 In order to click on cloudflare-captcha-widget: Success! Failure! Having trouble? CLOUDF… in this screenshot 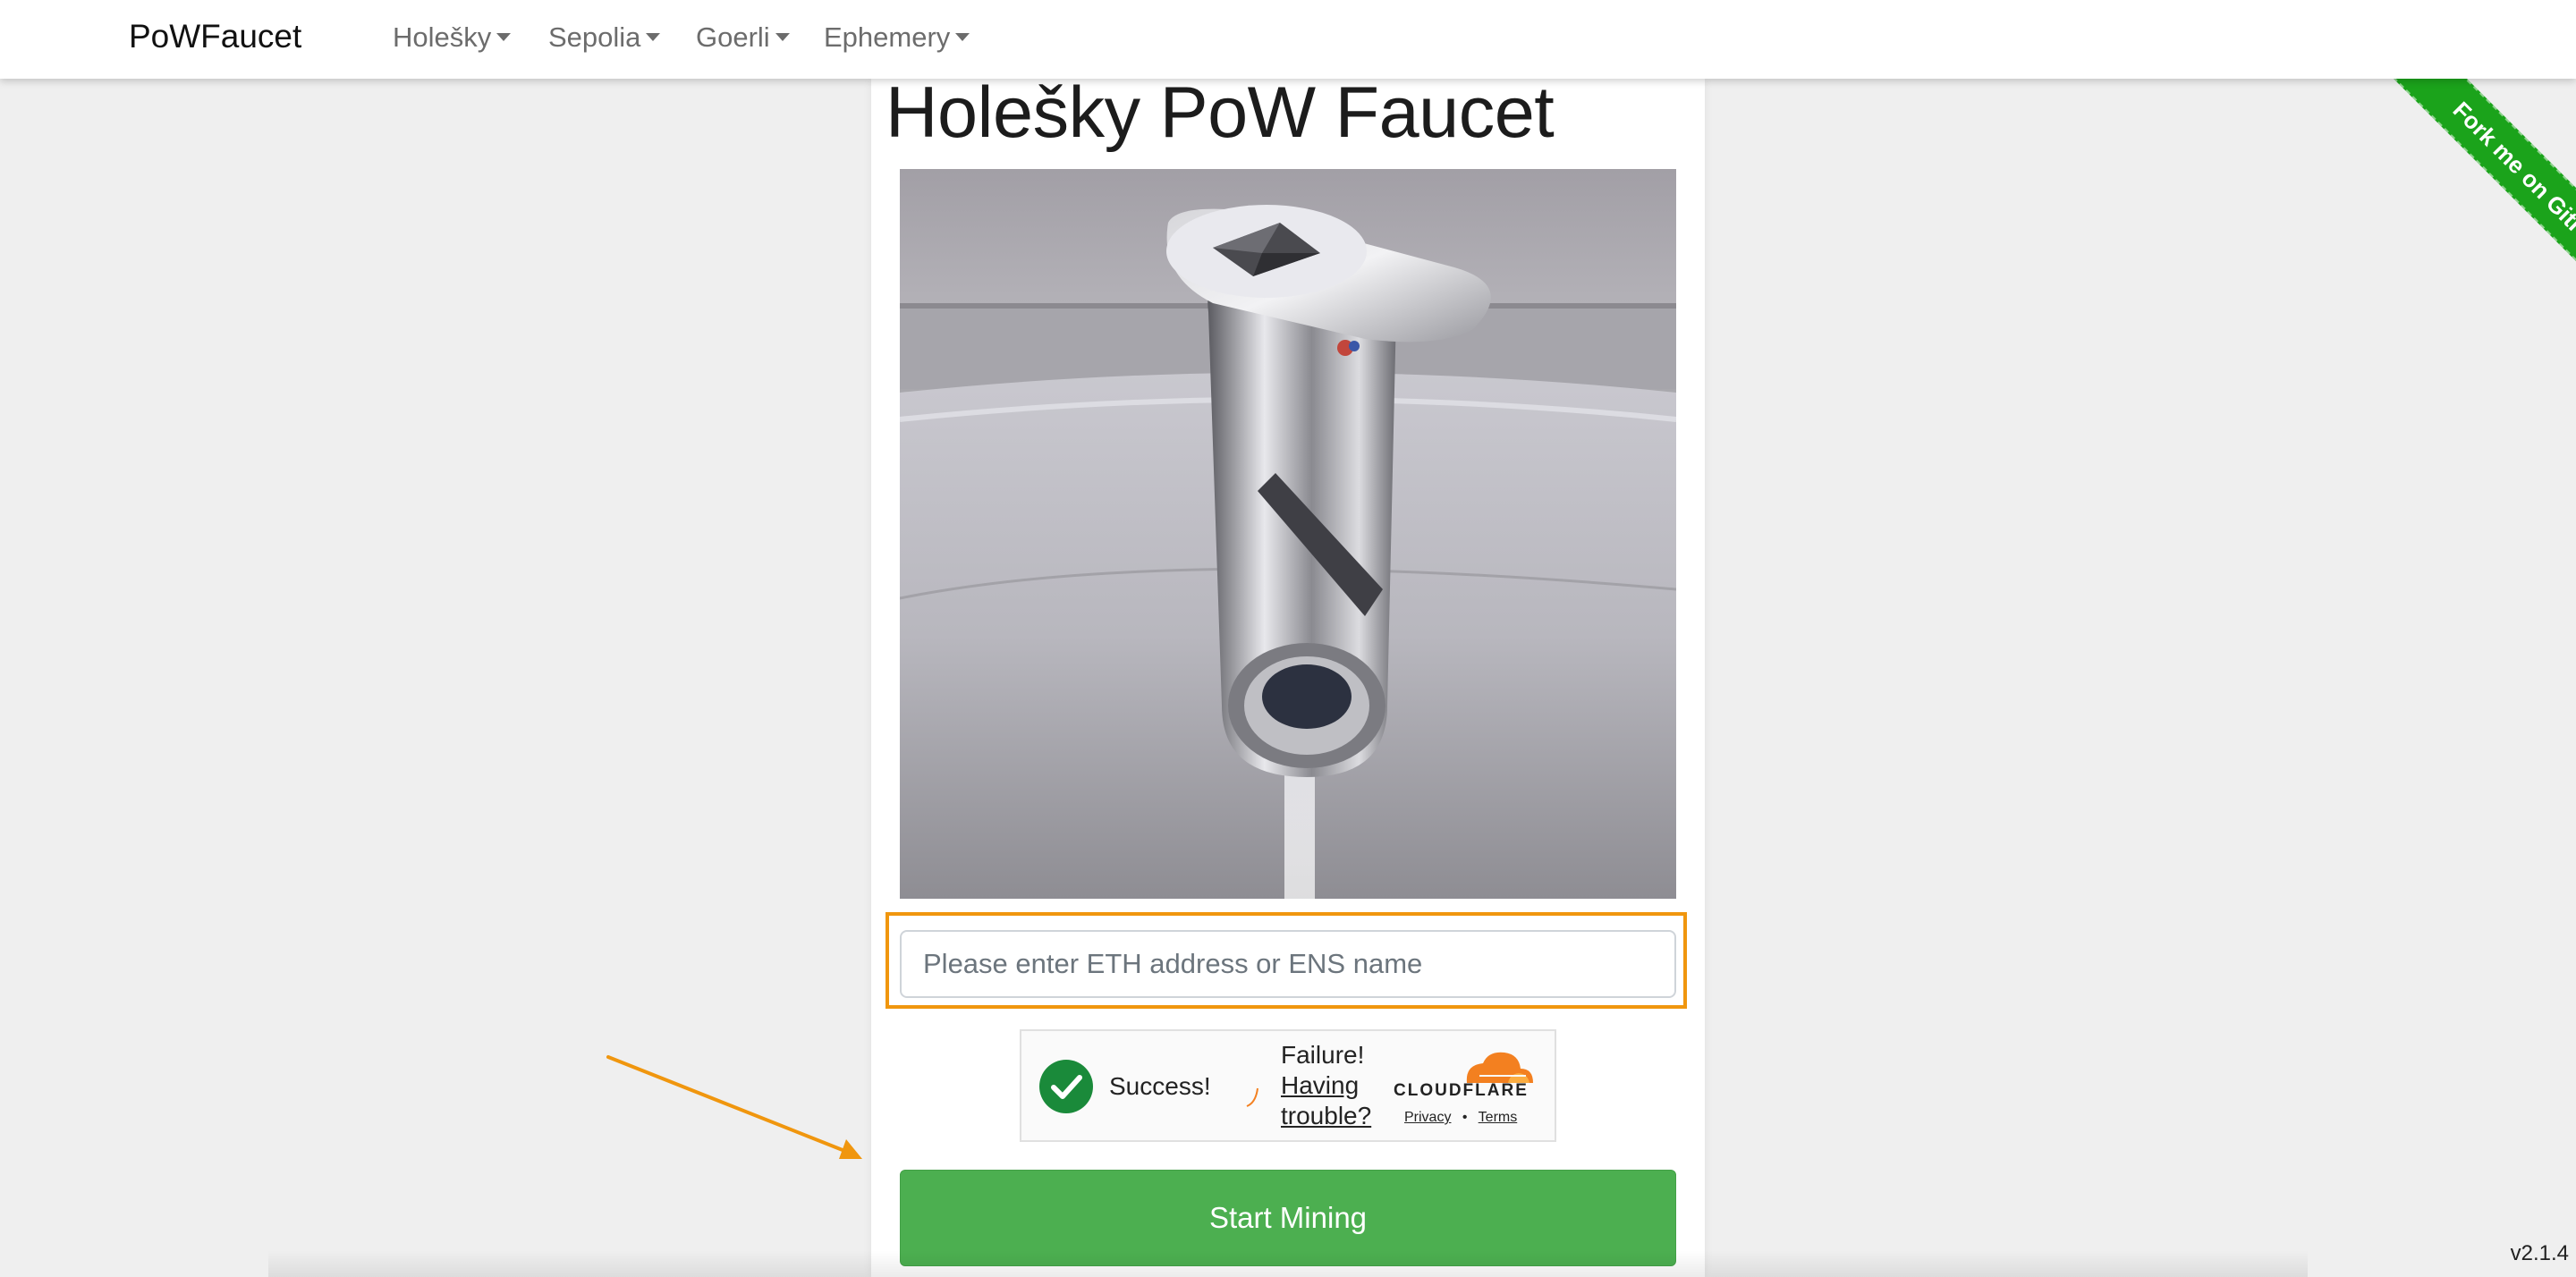, I will do `click(1288, 1085)`.